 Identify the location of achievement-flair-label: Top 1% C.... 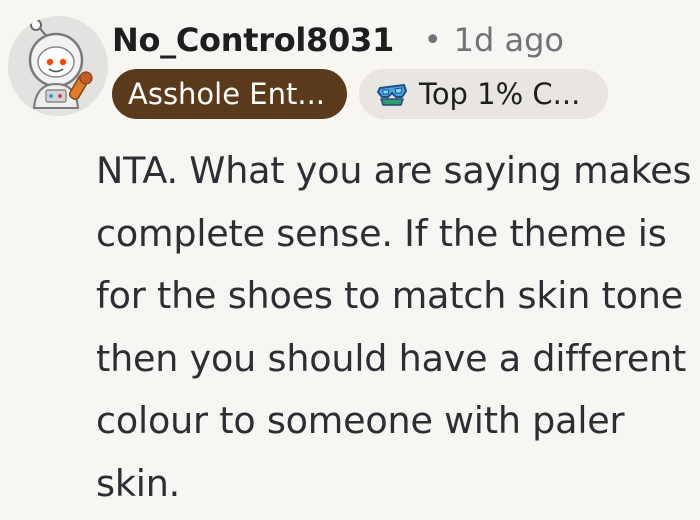
(500, 94).